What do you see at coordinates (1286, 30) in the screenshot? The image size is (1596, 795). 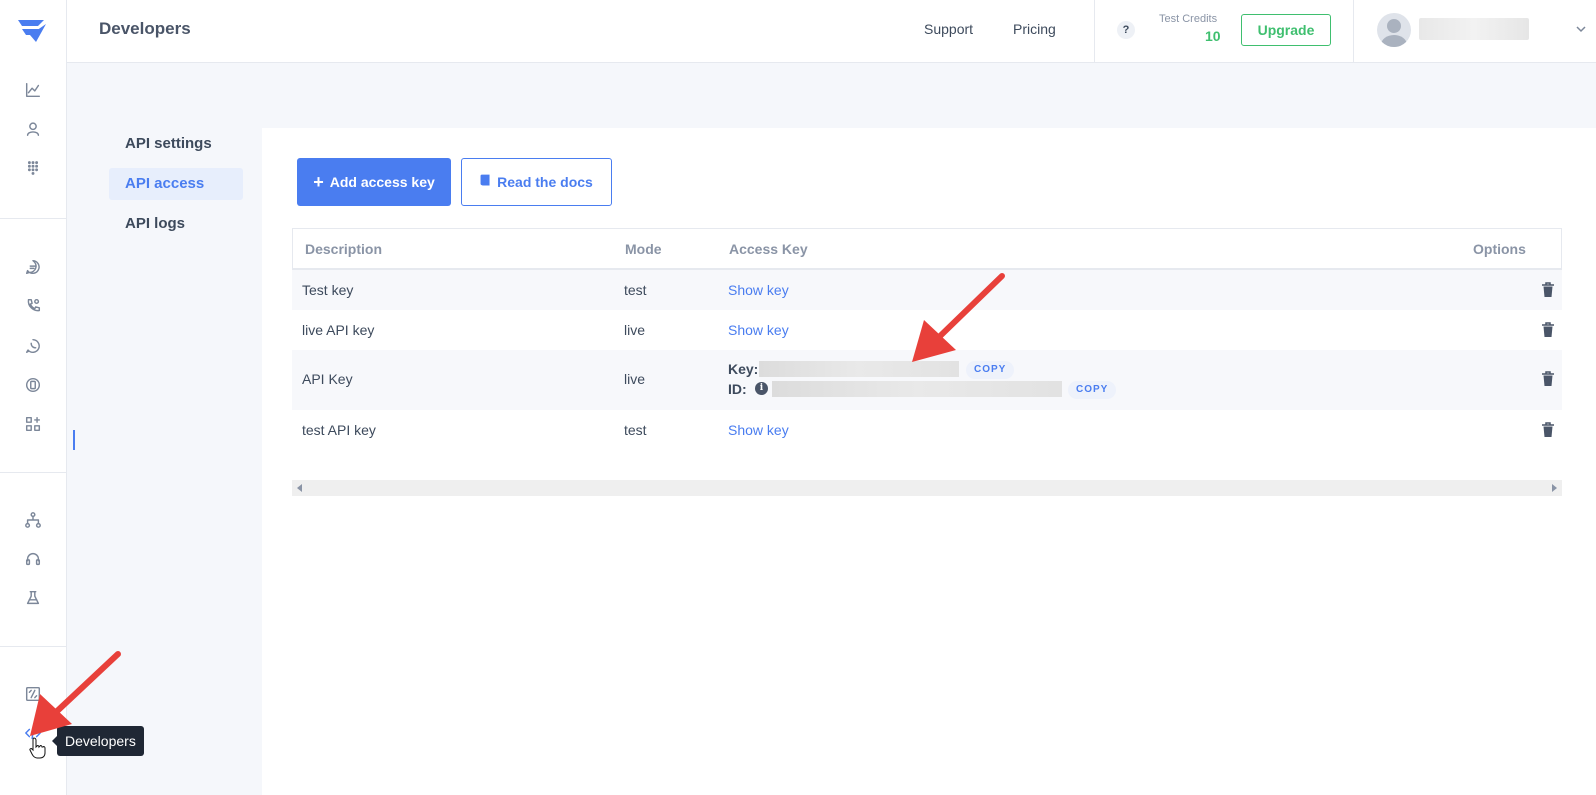 I see `upgrade-button: Upgrade` at bounding box center [1286, 30].